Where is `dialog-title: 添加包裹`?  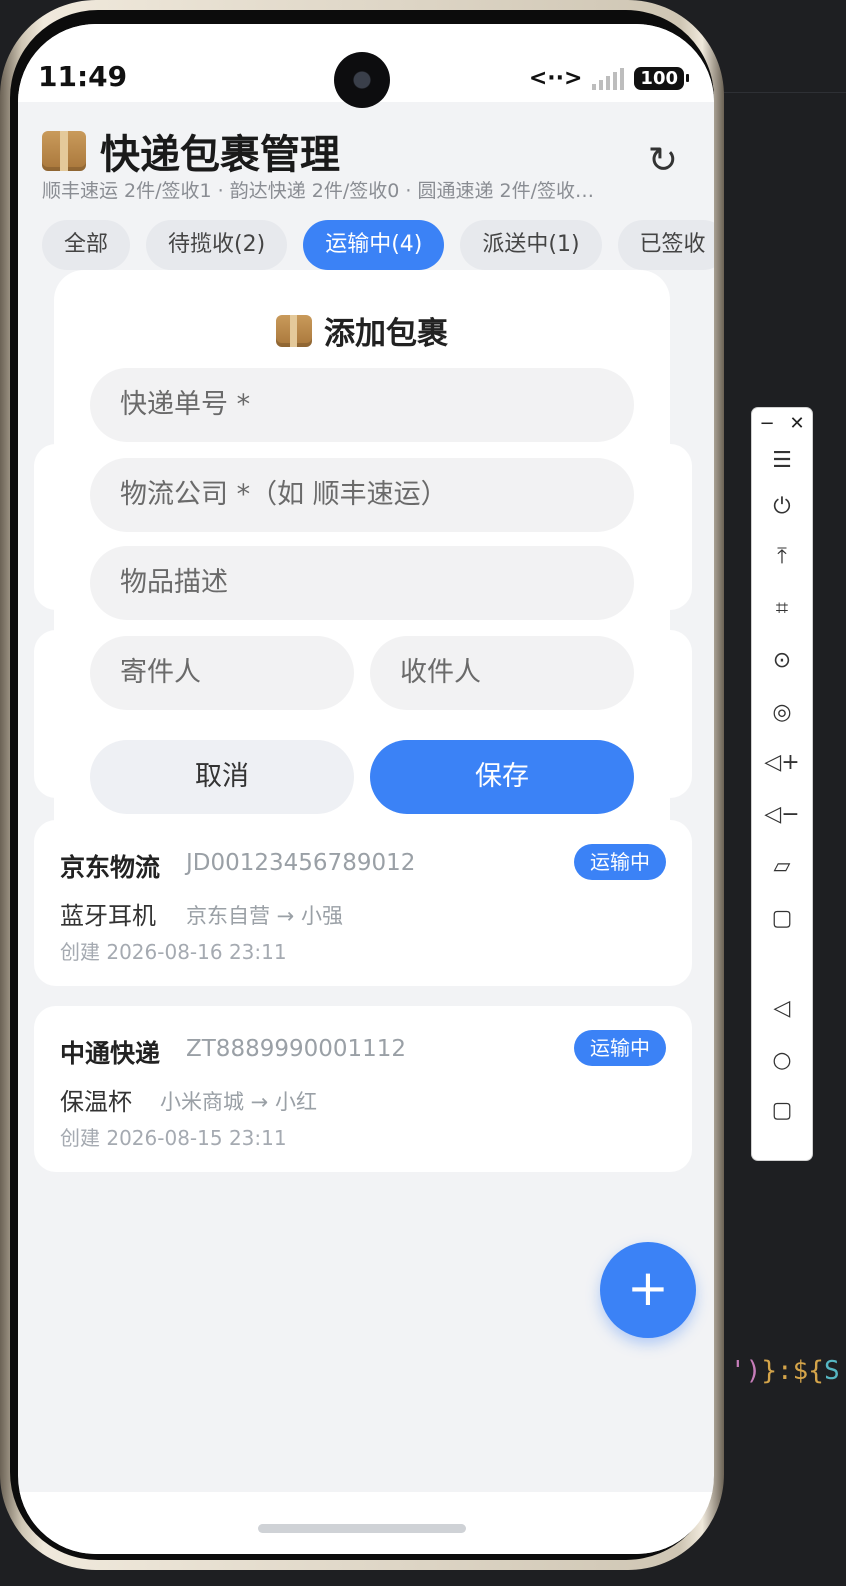 dialog-title: 添加包裹 is located at coordinates (386, 334).